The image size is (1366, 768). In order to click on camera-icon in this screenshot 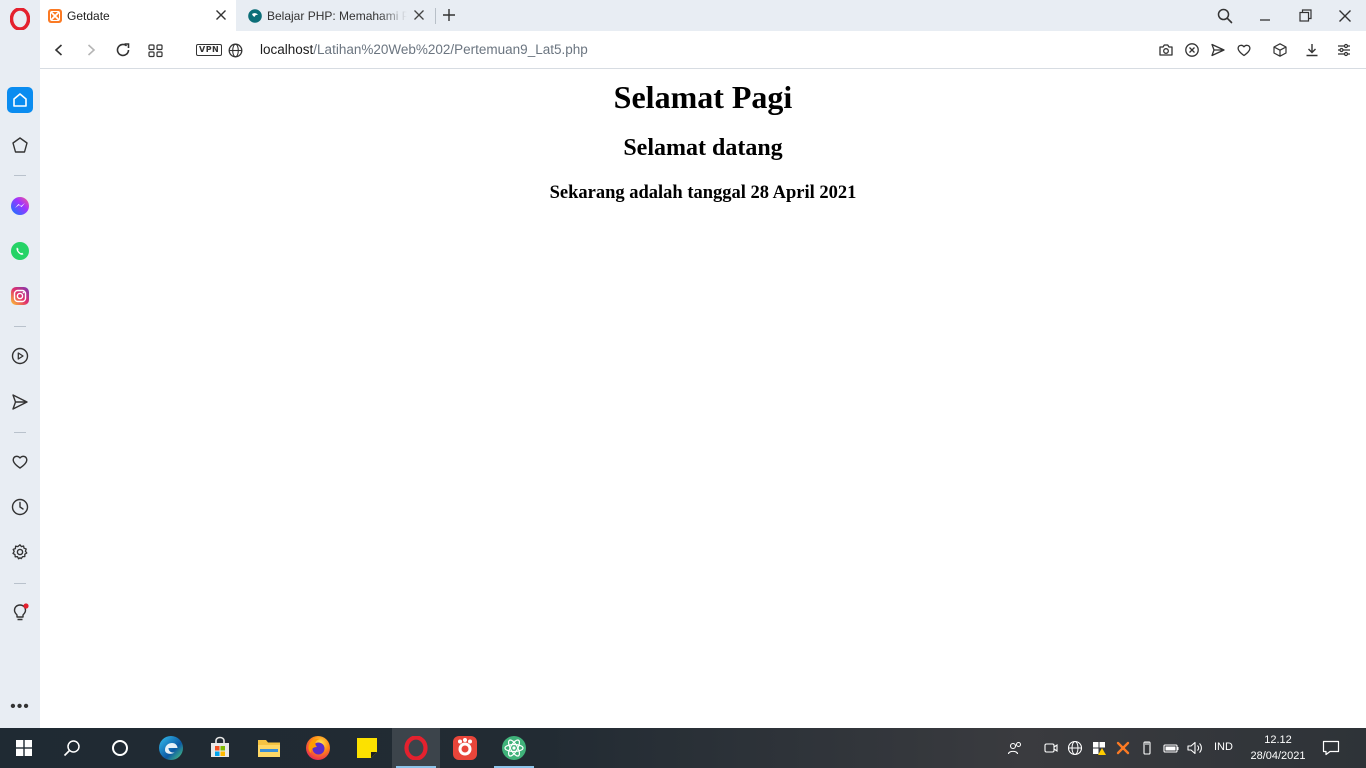, I will do `click(1166, 50)`.